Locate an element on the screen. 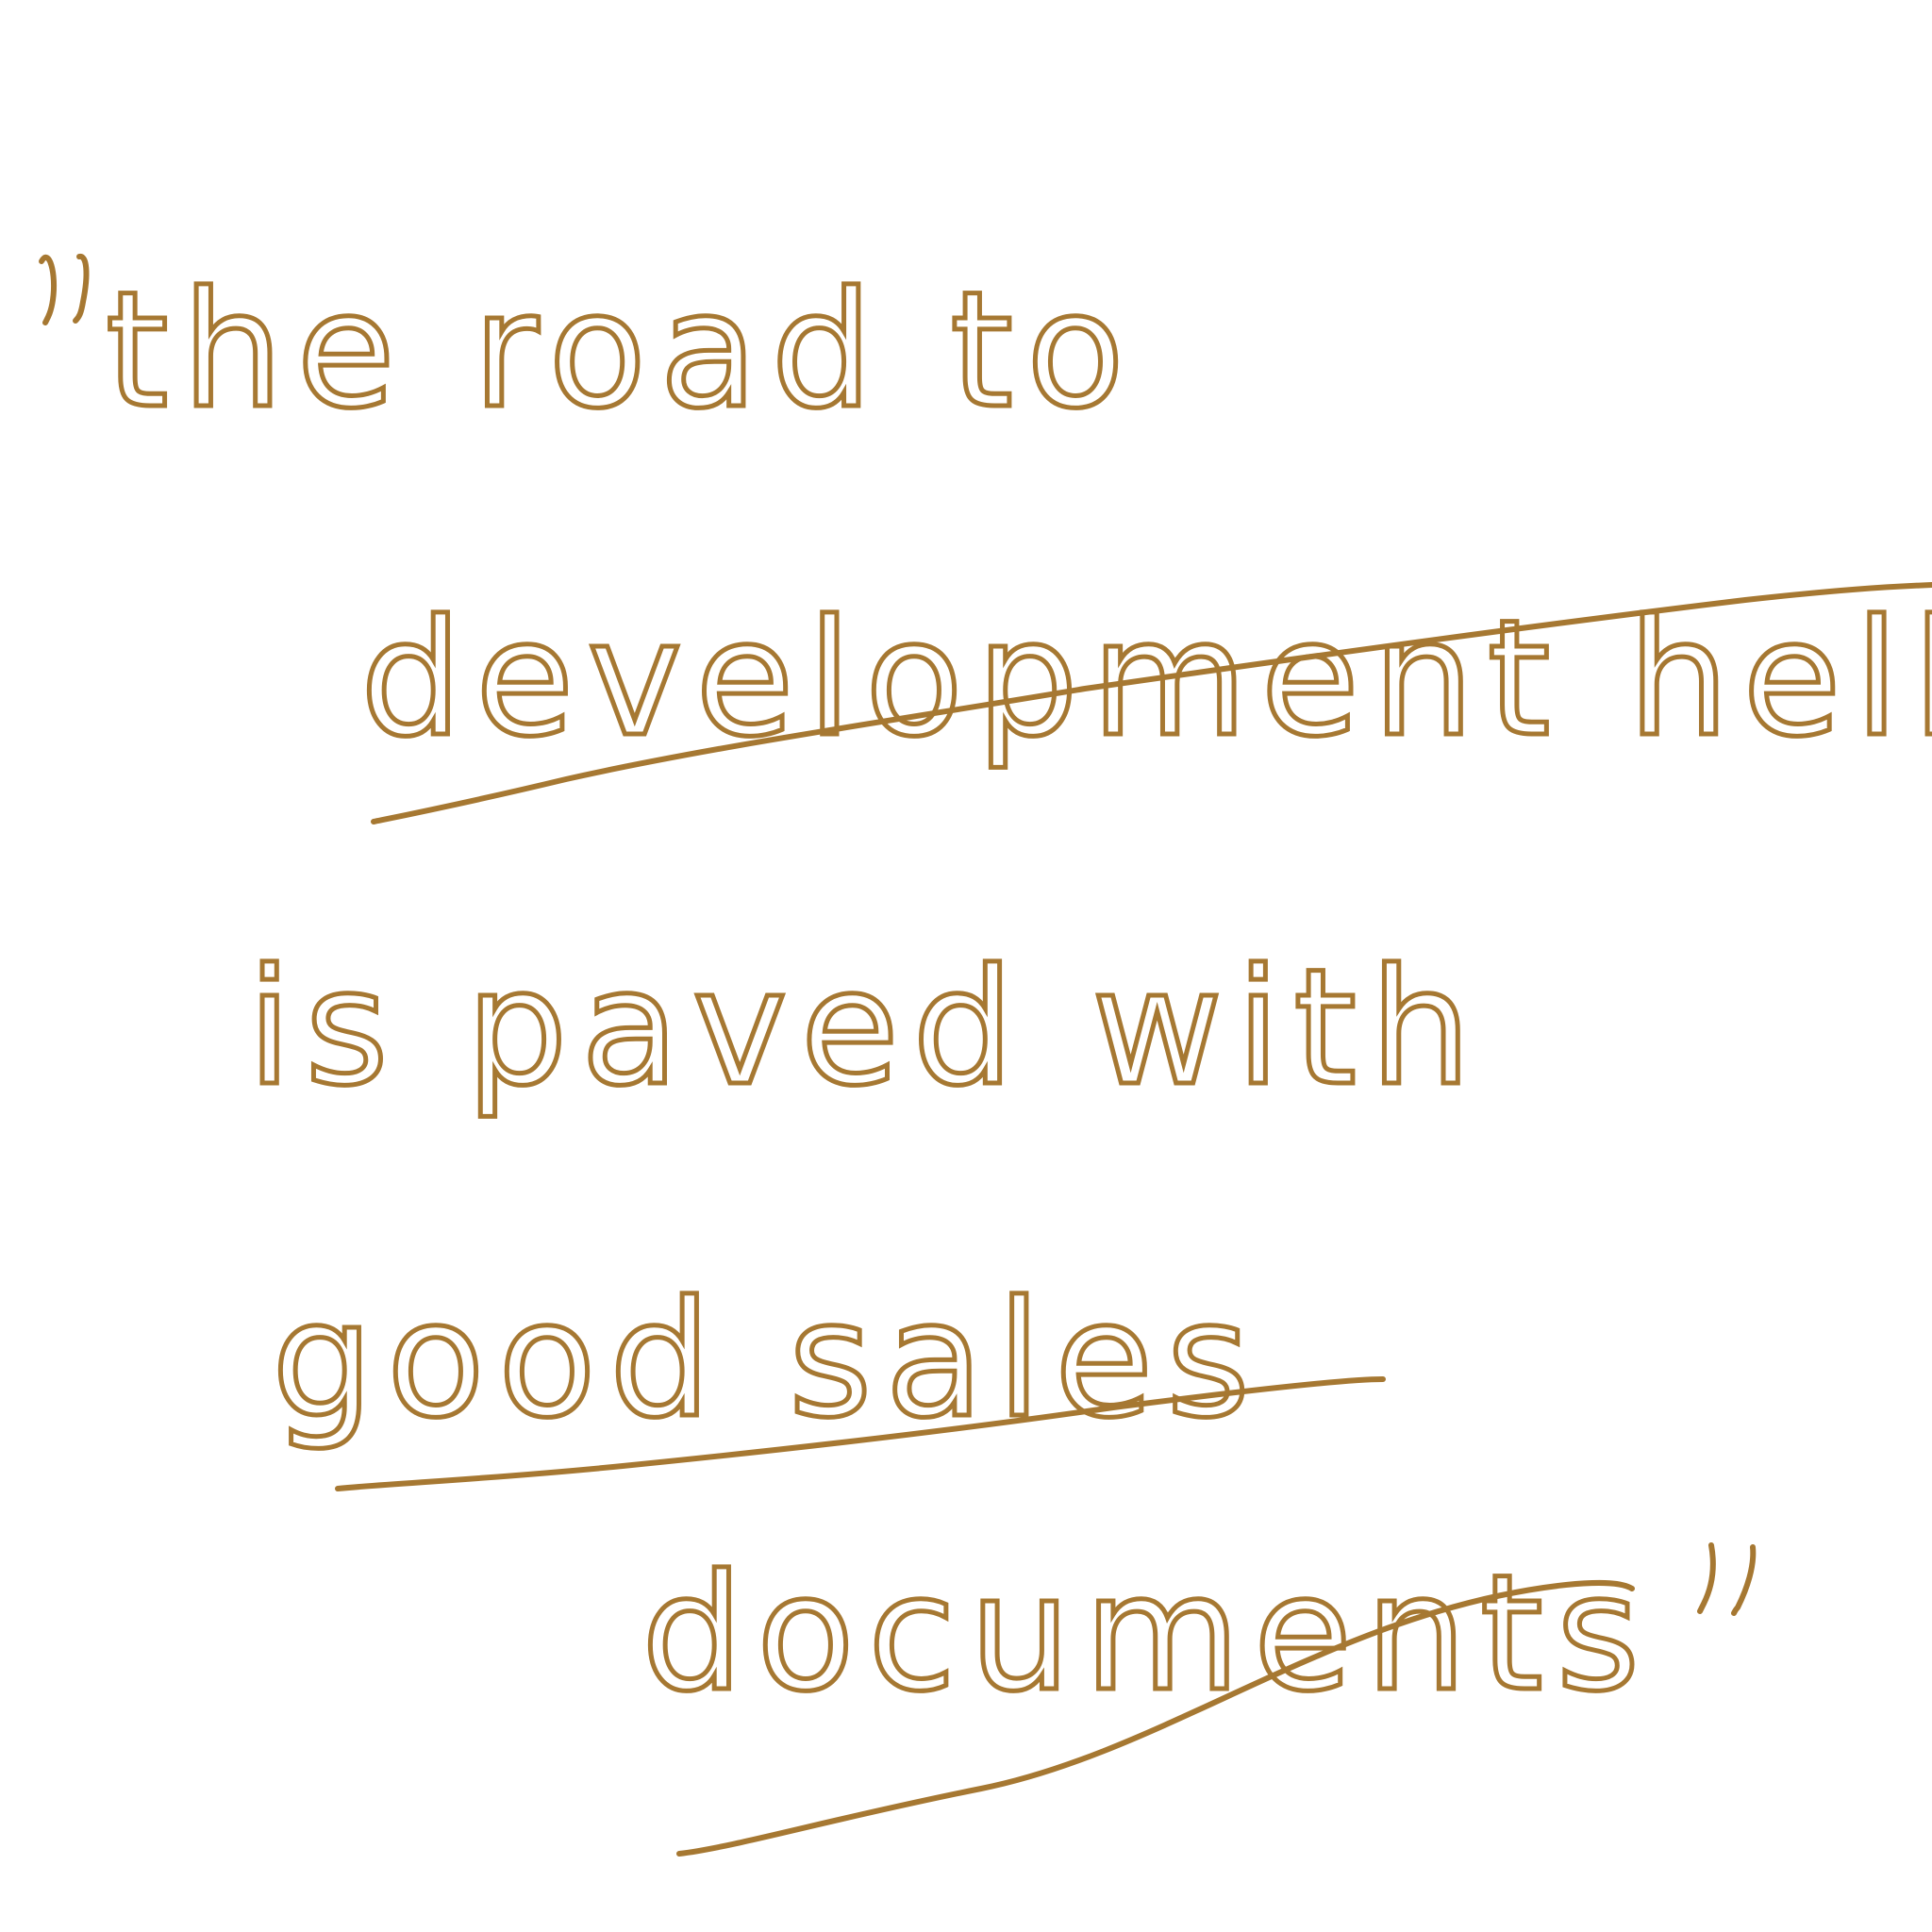 This screenshot has height=1932, width=1932. quote-line-1: the road to is located at coordinates (622, 351).